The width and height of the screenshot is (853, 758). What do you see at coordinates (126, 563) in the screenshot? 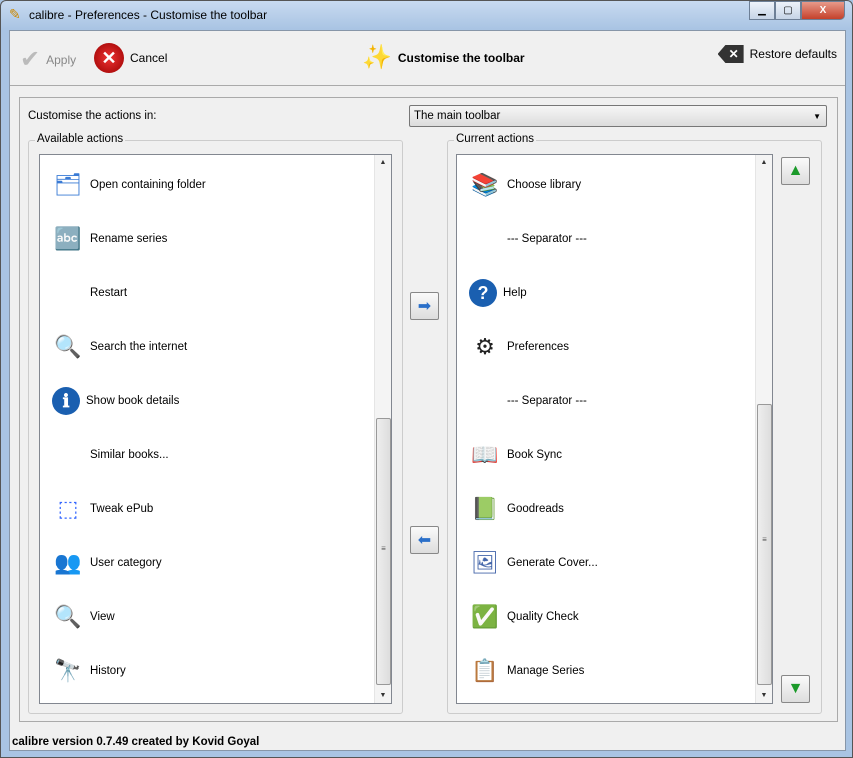
I see `item-label: User category` at bounding box center [126, 563].